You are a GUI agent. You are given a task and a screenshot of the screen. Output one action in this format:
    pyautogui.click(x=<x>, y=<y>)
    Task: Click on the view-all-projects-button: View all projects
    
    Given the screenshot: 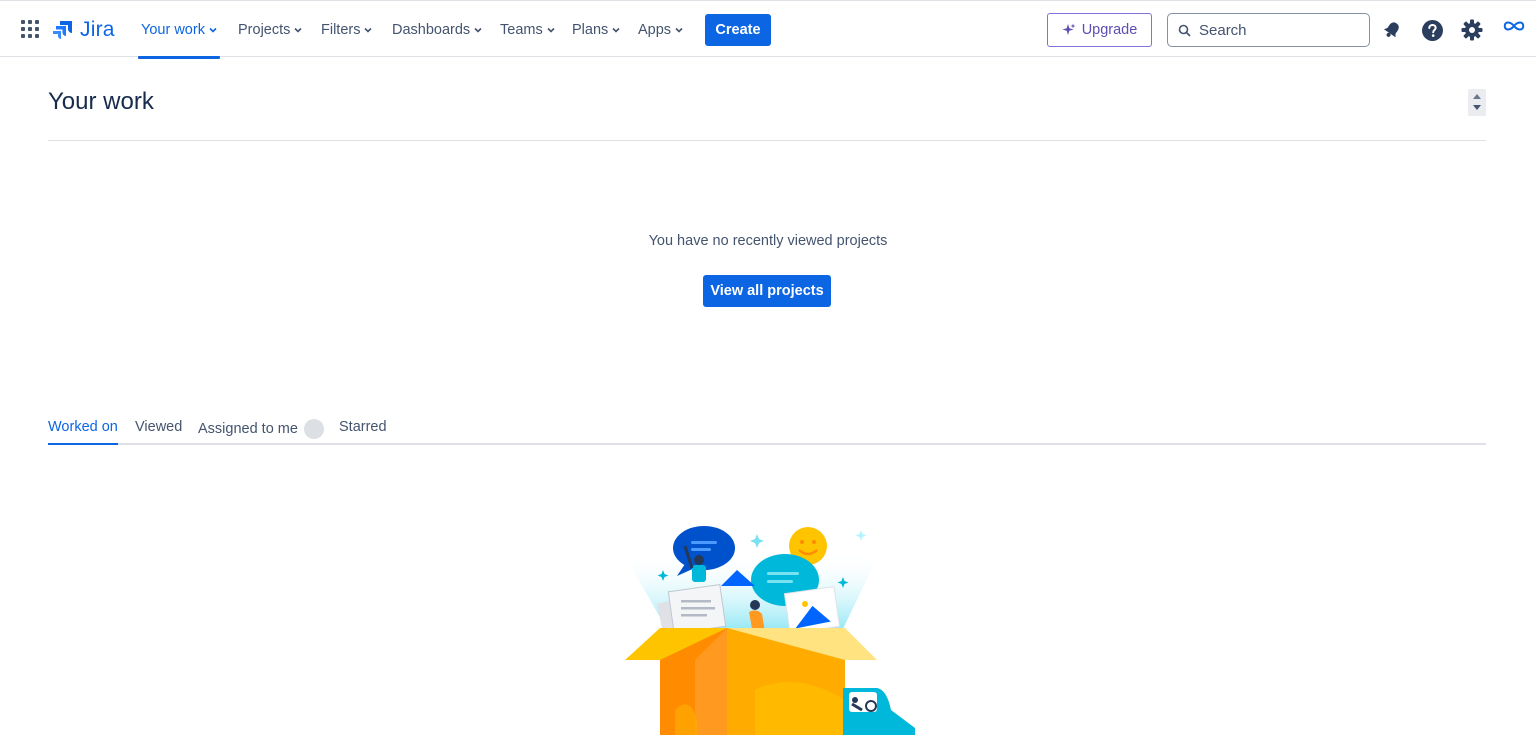 What is the action you would take?
    pyautogui.click(x=767, y=291)
    